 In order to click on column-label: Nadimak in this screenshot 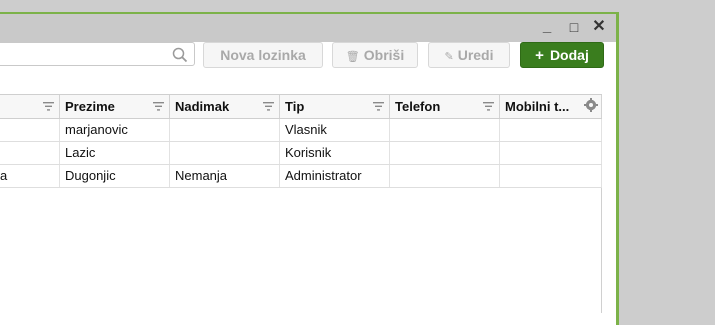, I will do `click(202, 106)`.